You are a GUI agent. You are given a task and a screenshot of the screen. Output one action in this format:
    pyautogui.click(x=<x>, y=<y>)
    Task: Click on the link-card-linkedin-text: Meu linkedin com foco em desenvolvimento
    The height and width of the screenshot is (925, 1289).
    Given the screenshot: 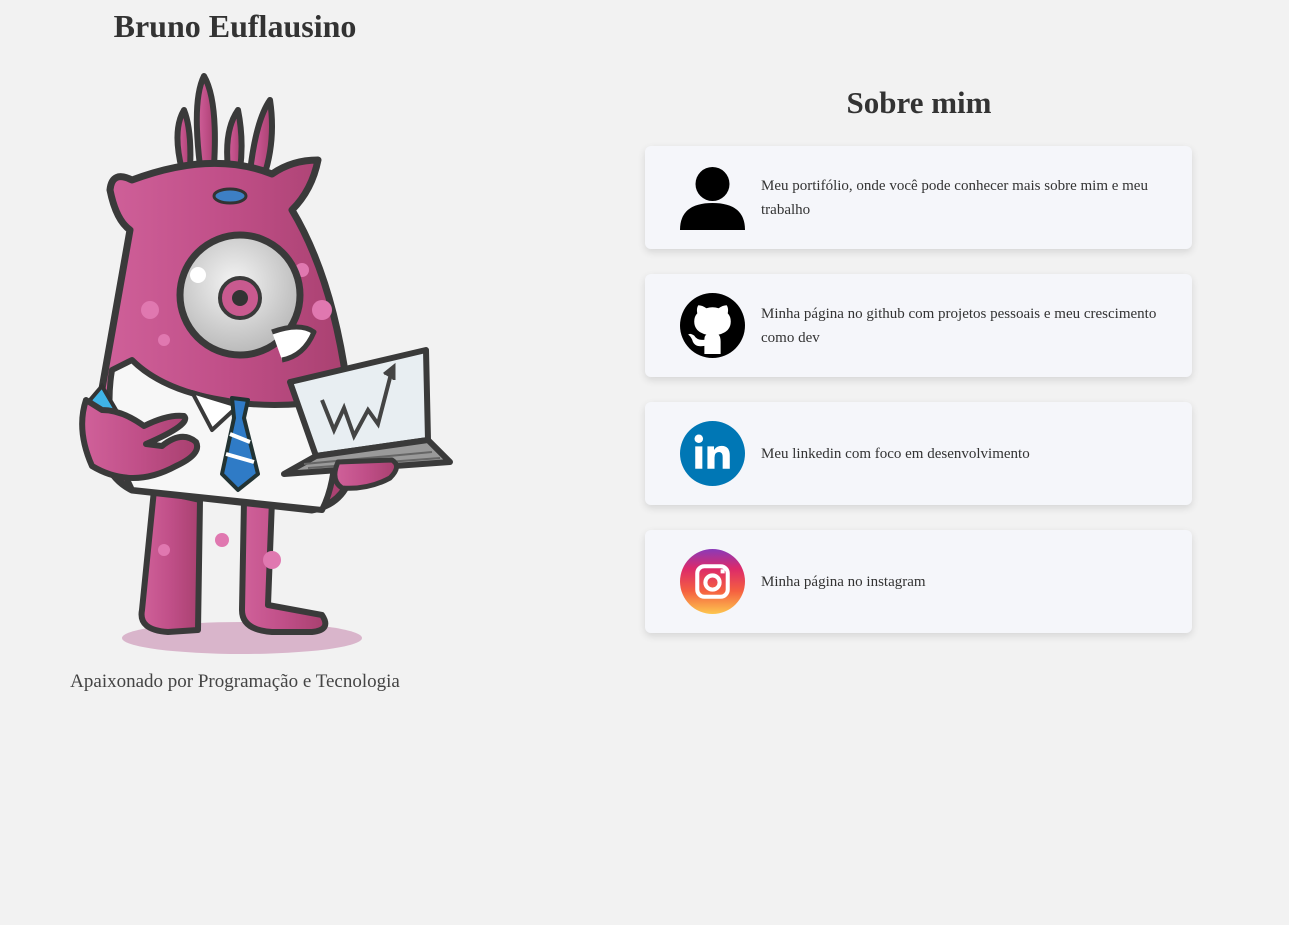 What is the action you would take?
    pyautogui.click(x=895, y=453)
    